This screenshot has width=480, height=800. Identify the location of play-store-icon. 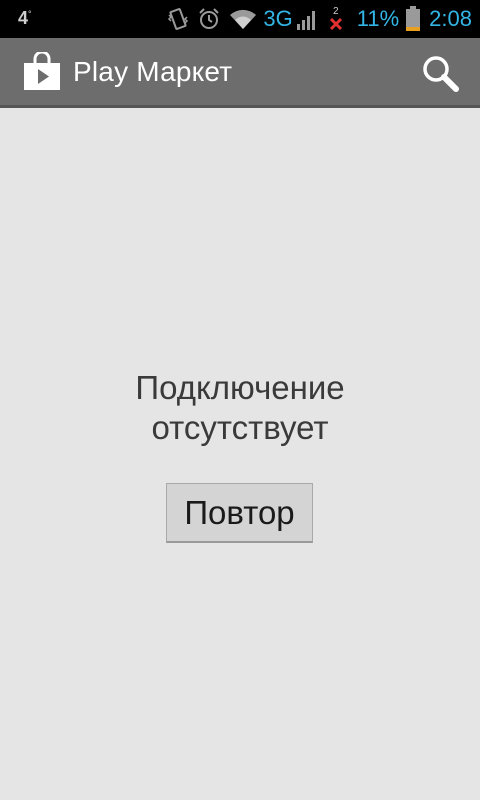
(42, 71).